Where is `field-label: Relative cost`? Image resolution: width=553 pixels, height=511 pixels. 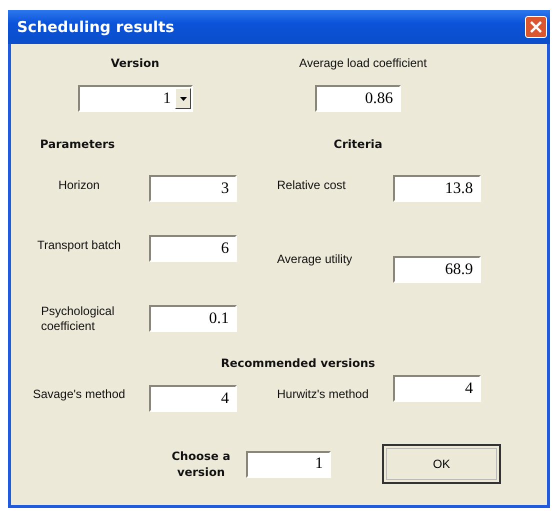
field-label: Relative cost is located at coordinates (312, 184).